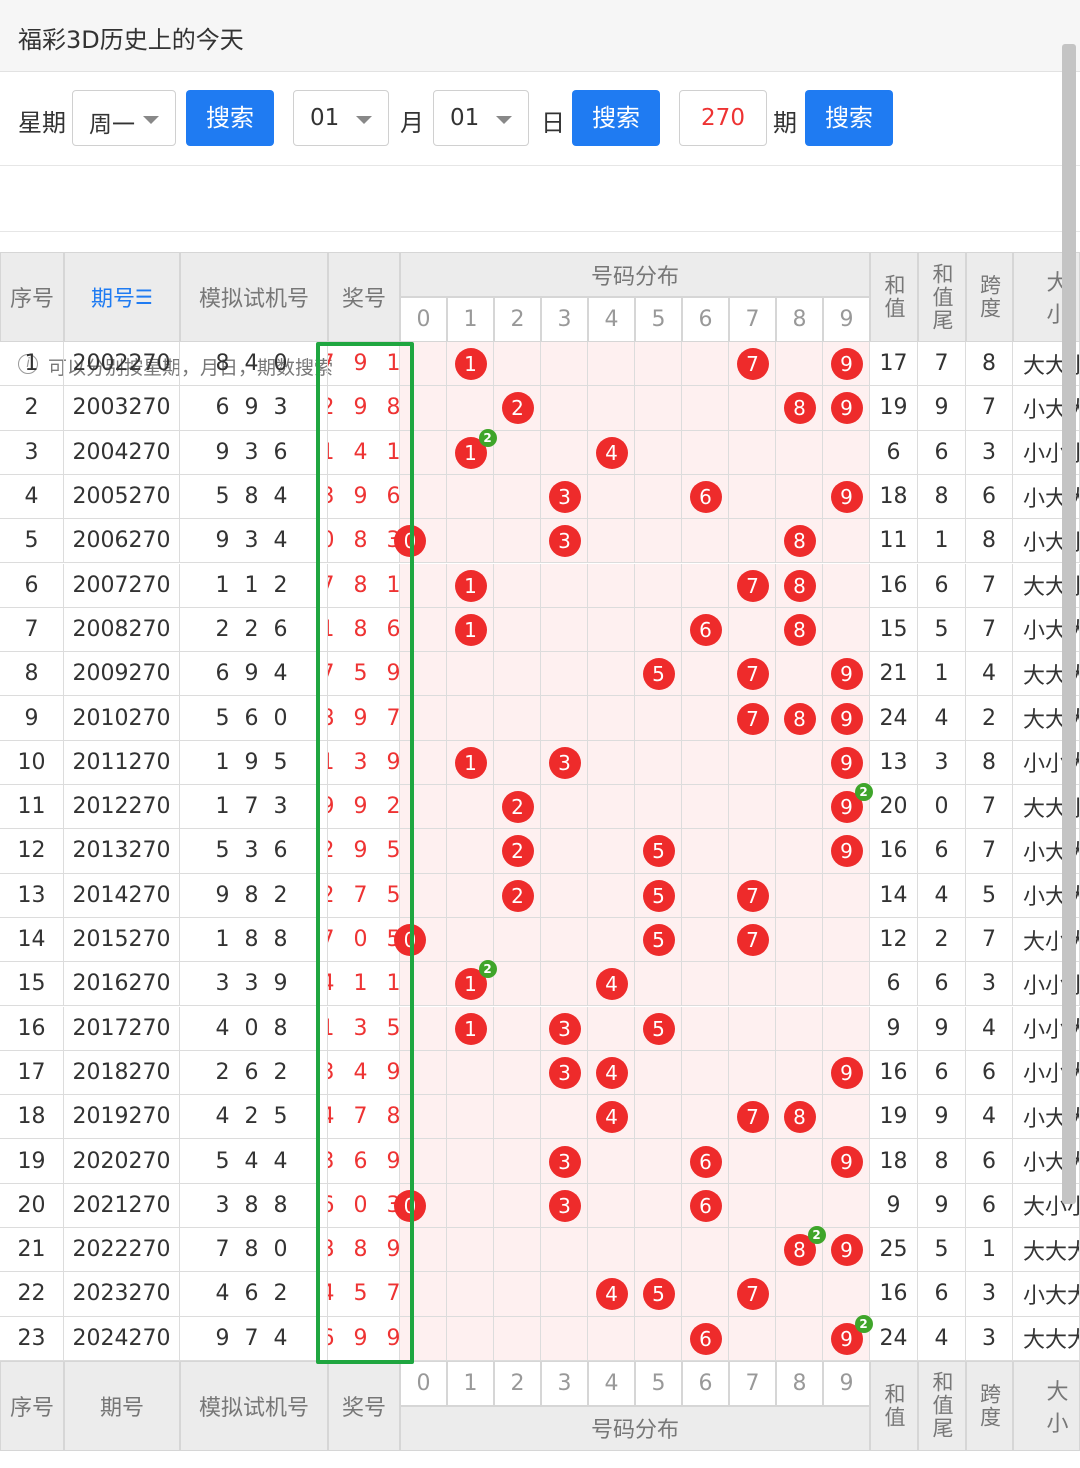 The height and width of the screenshot is (1468, 1080). What do you see at coordinates (564, 1205) in the screenshot?
I see `ball-3: 3` at bounding box center [564, 1205].